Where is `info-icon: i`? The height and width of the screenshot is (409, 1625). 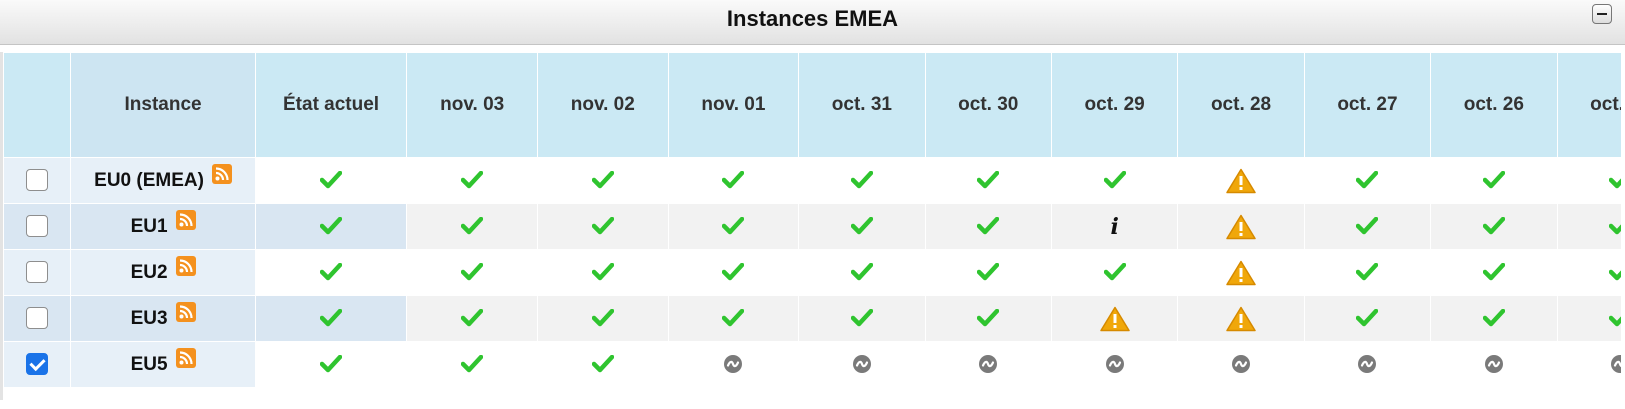
info-icon: i is located at coordinates (1114, 227).